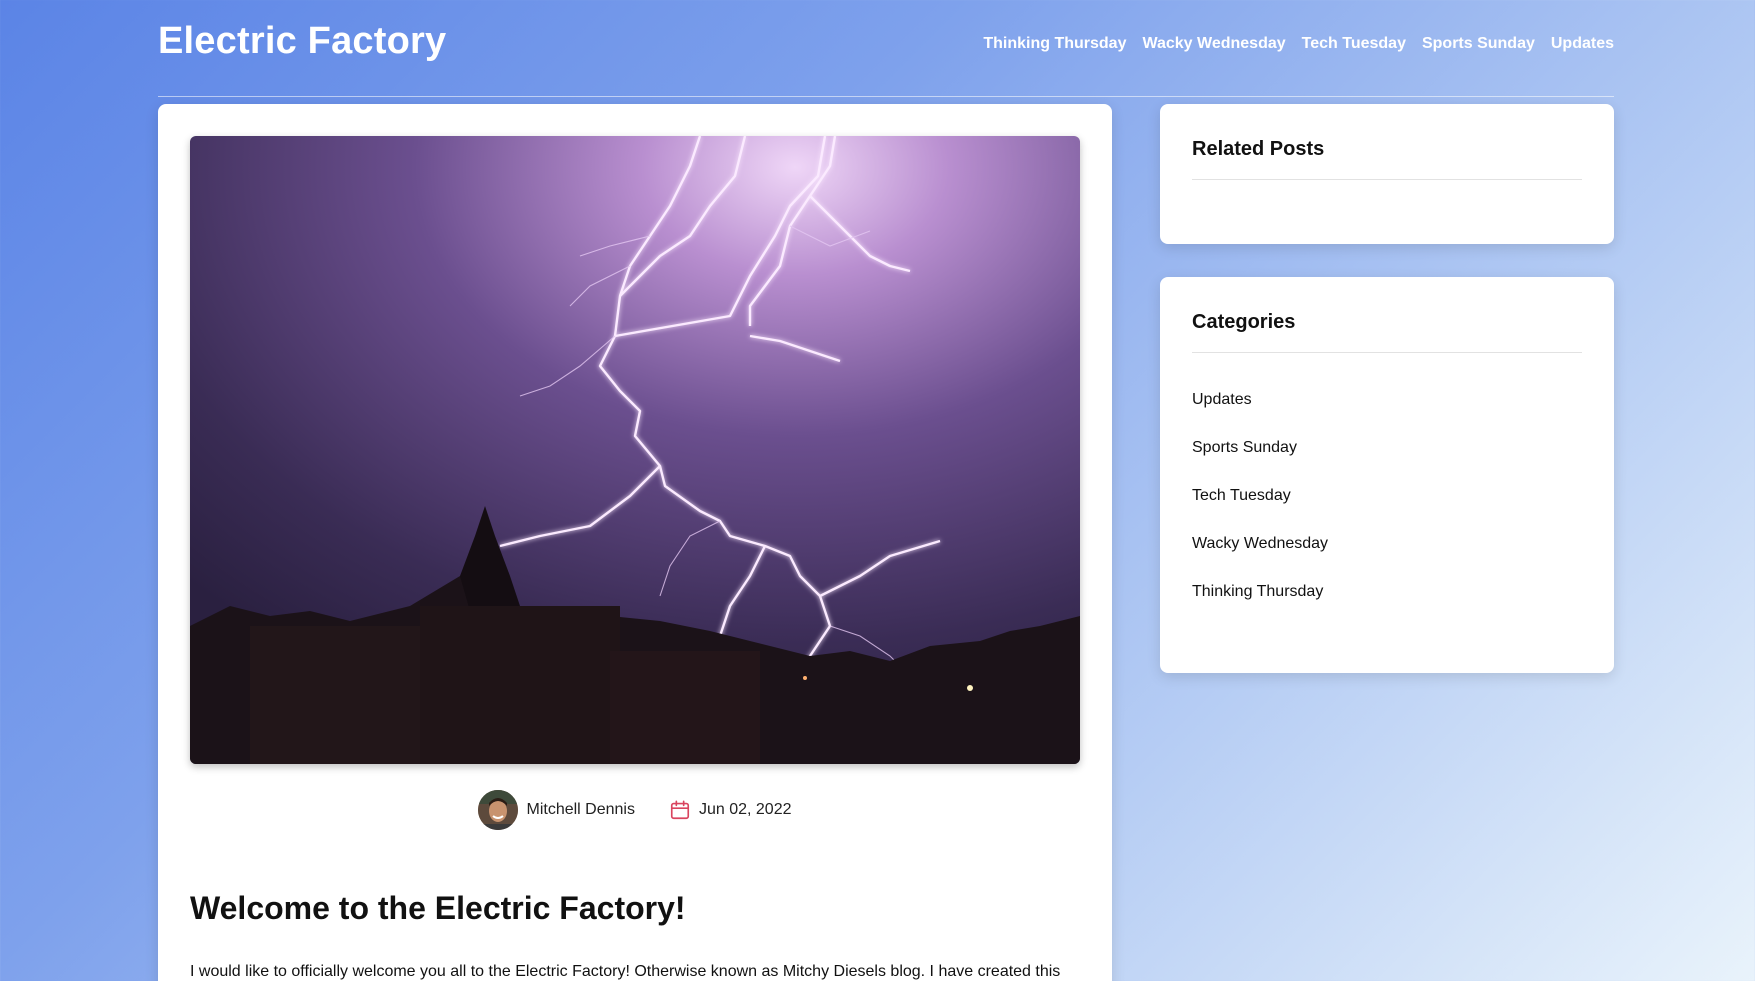  Describe the element at coordinates (1582, 44) in the screenshot. I see `nav-updates: Updates` at that location.